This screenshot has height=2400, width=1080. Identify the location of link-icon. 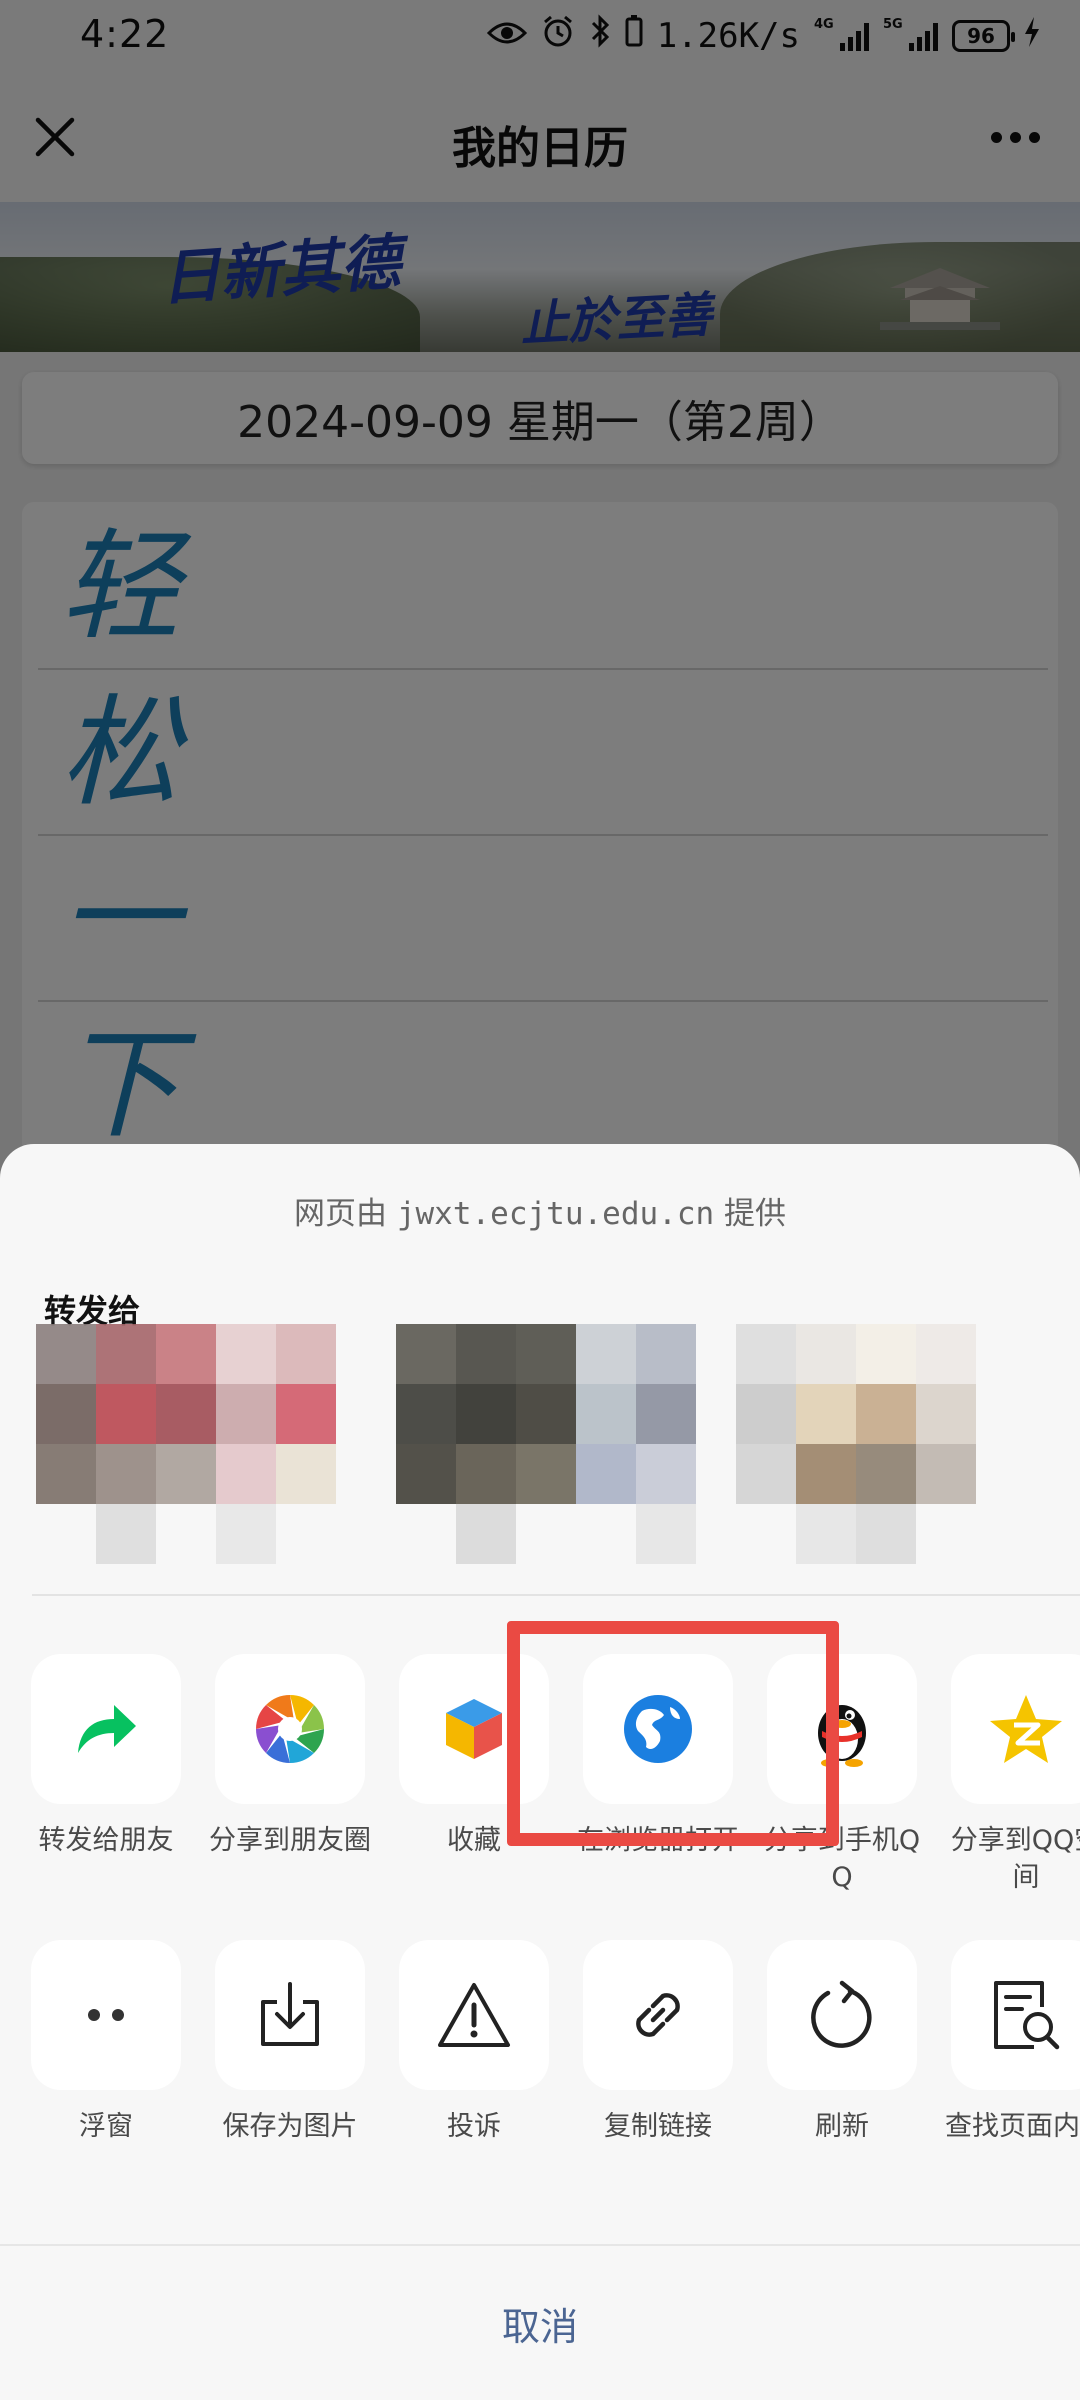
(658, 2015).